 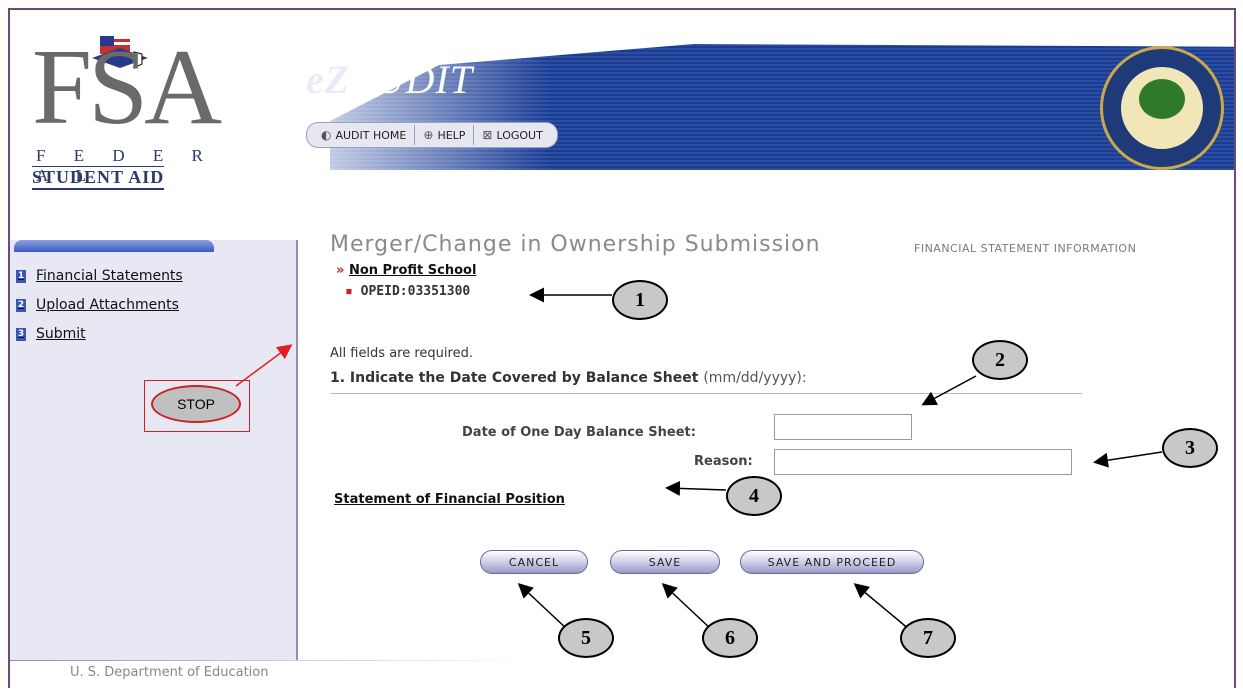 What do you see at coordinates (1128, 459) in the screenshot?
I see `callout-3-arrow` at bounding box center [1128, 459].